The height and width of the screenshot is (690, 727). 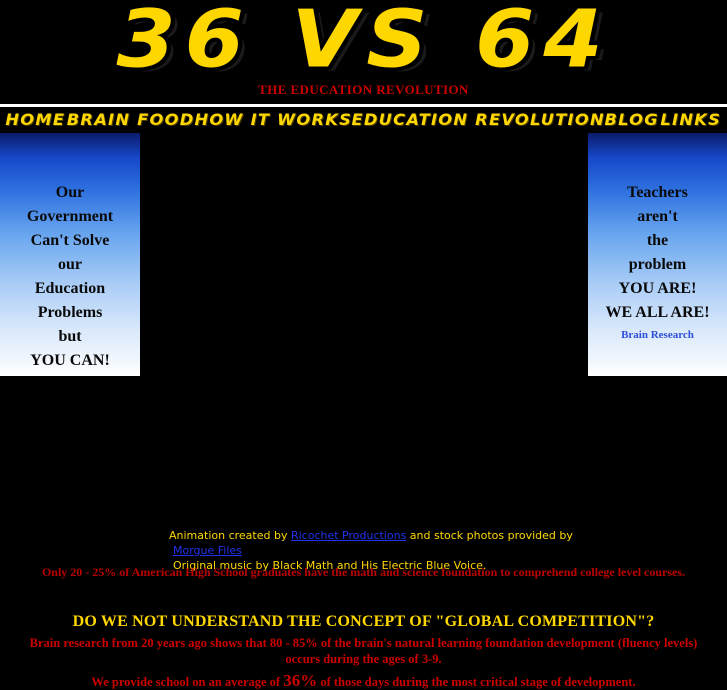 I want to click on left-panel-line: Can't Solve, so click(x=70, y=240).